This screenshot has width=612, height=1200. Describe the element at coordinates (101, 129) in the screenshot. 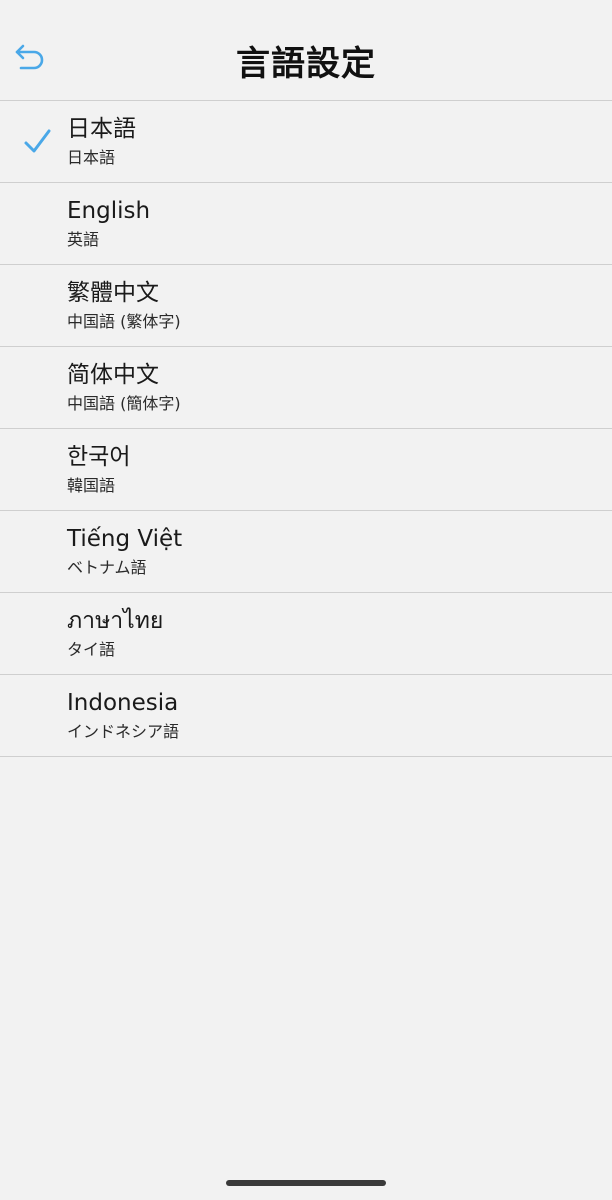

I see `language-name: 日本語` at that location.